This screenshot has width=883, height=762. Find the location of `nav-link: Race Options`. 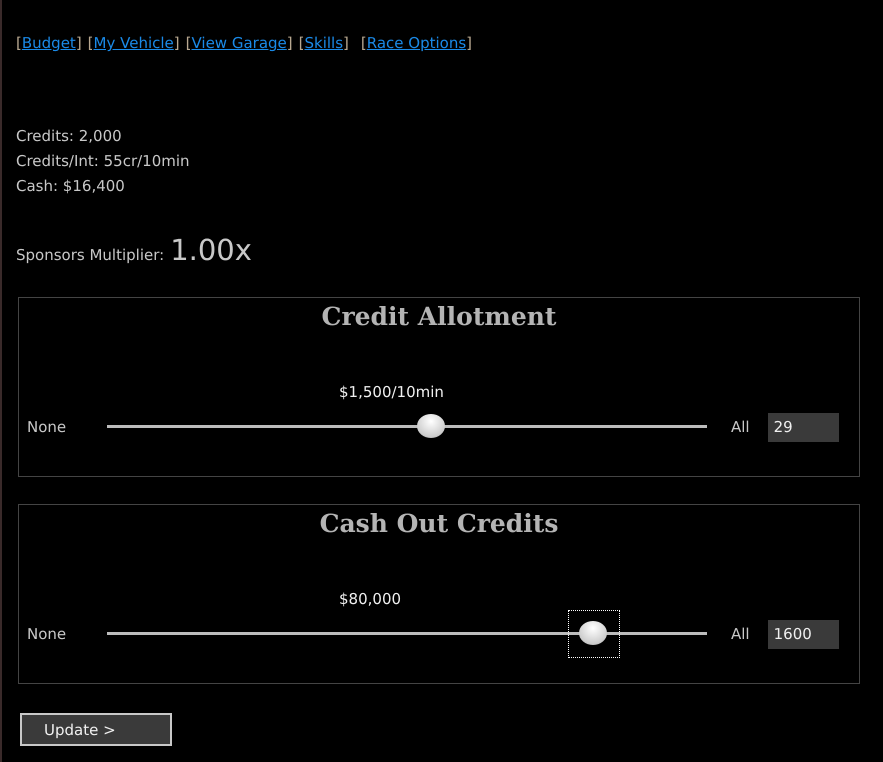

nav-link: Race Options is located at coordinates (416, 43).